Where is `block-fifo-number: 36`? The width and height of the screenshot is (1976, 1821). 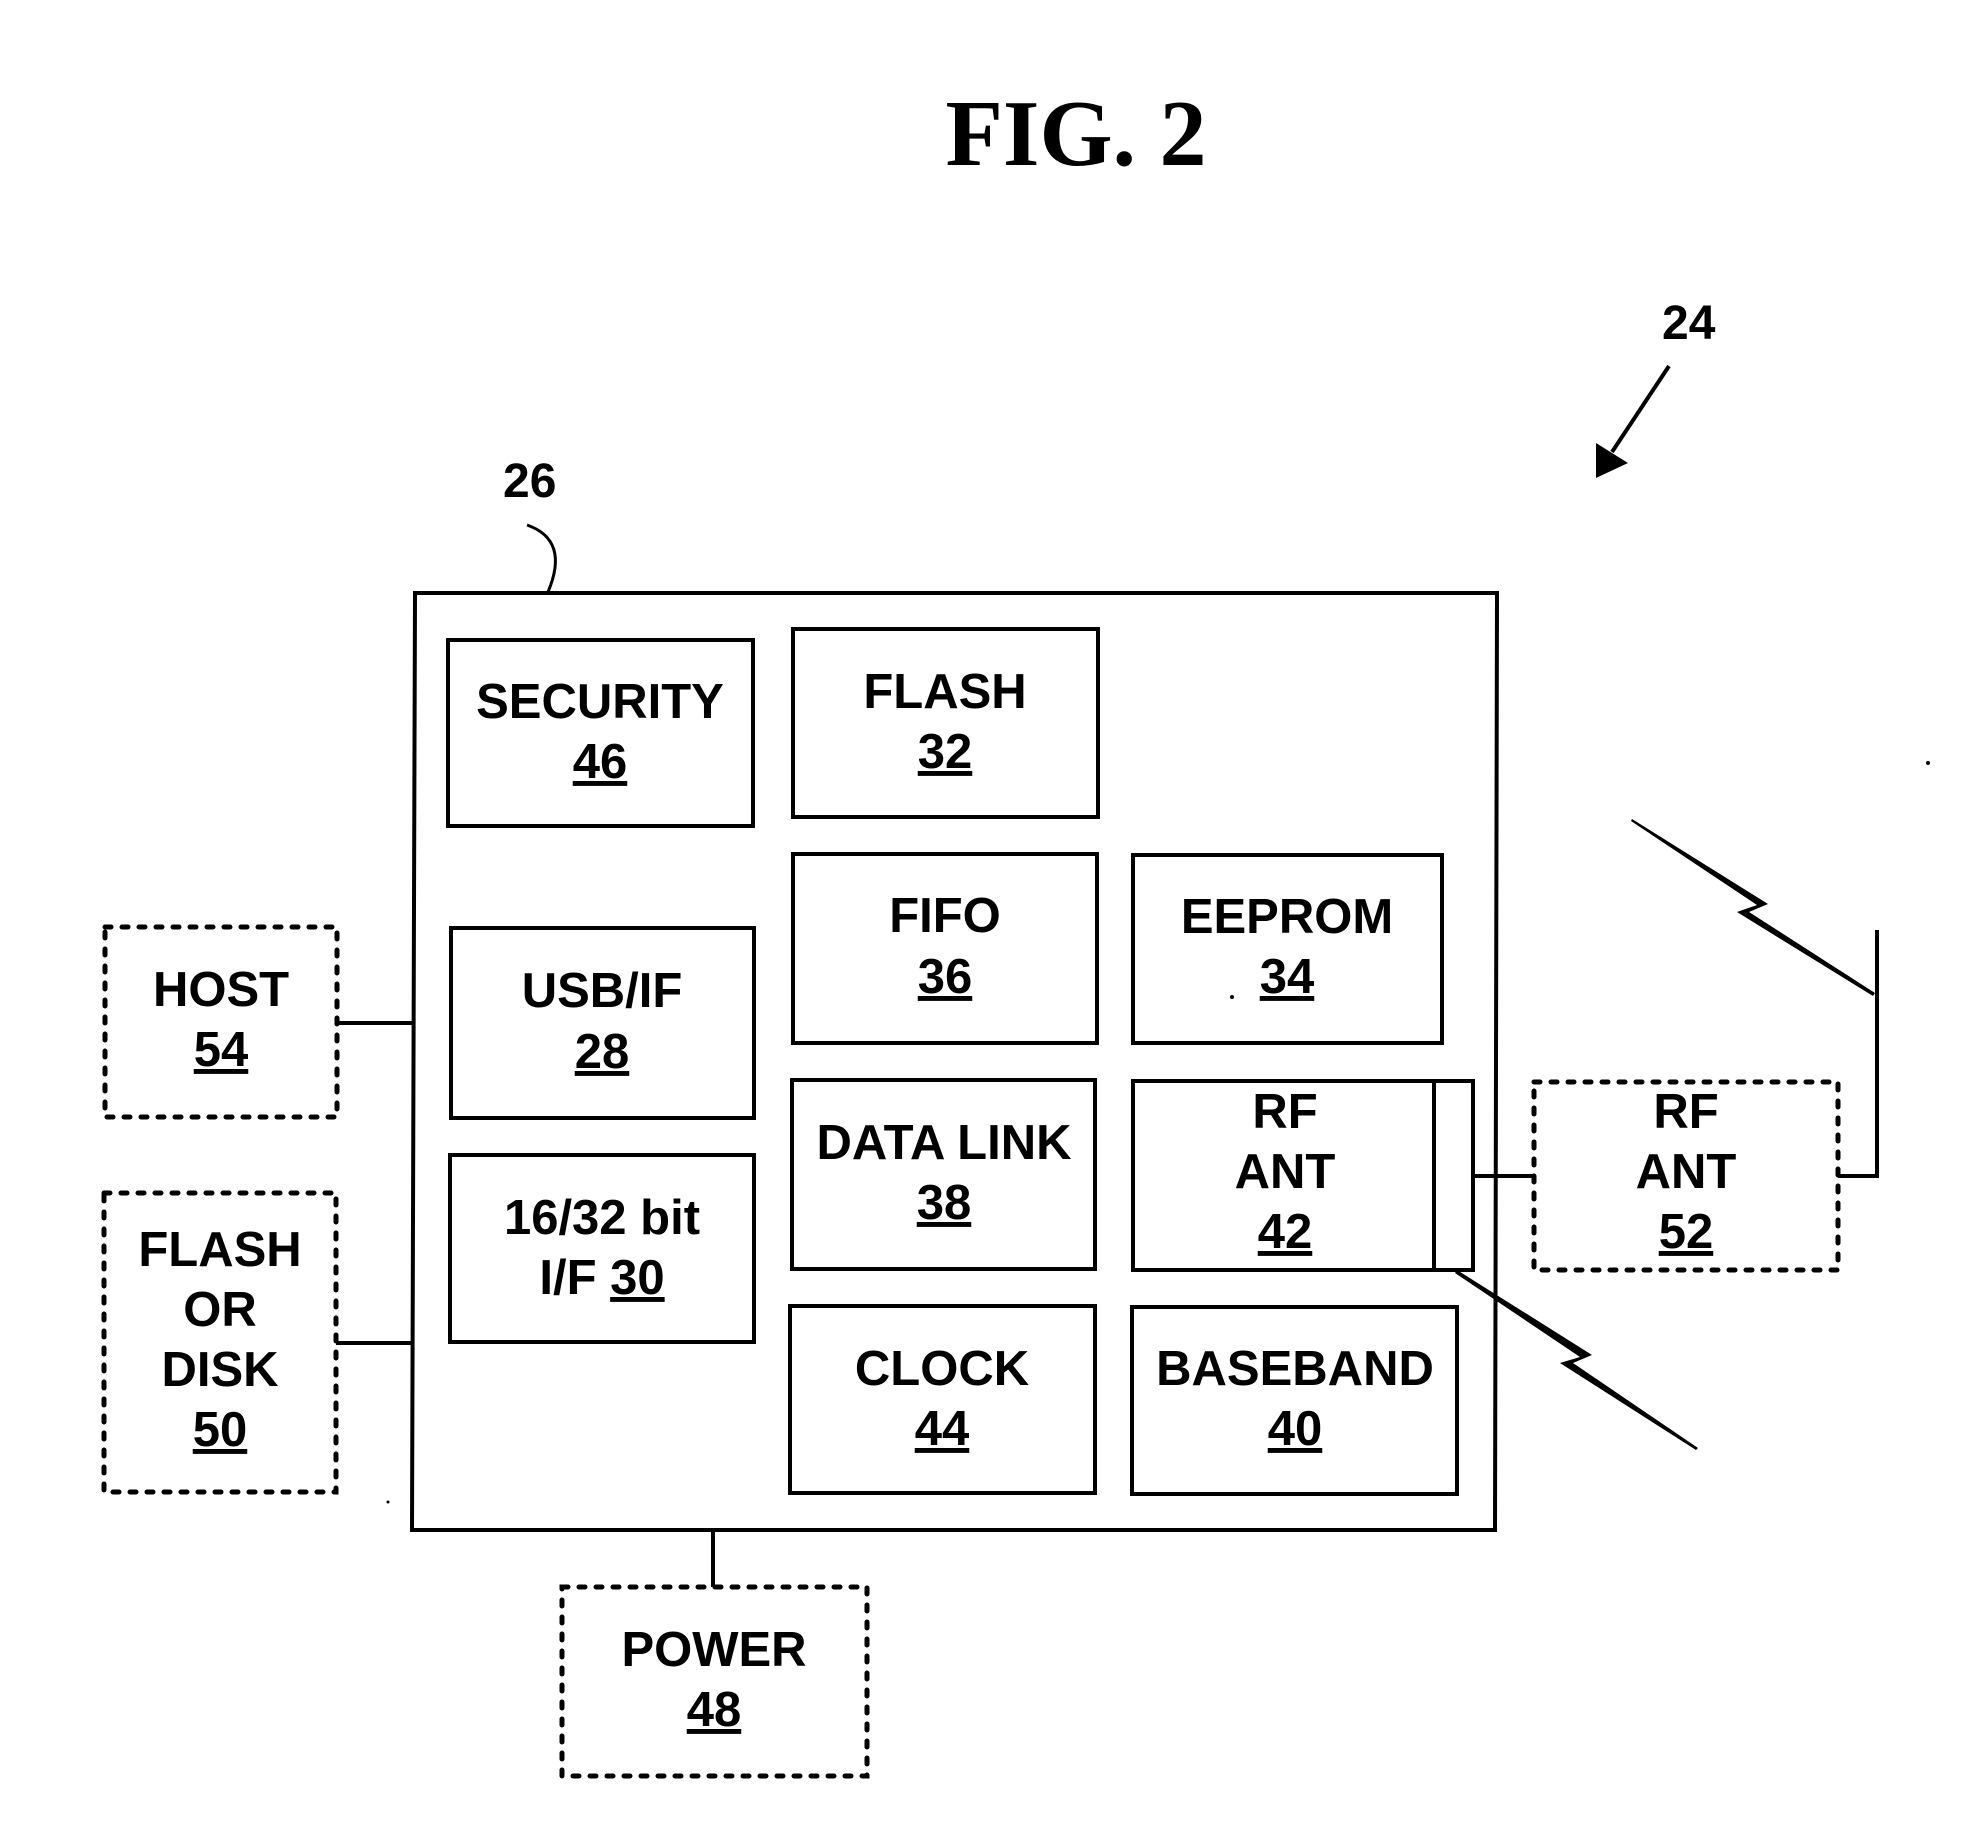
block-fifo-number: 36 is located at coordinates (945, 977).